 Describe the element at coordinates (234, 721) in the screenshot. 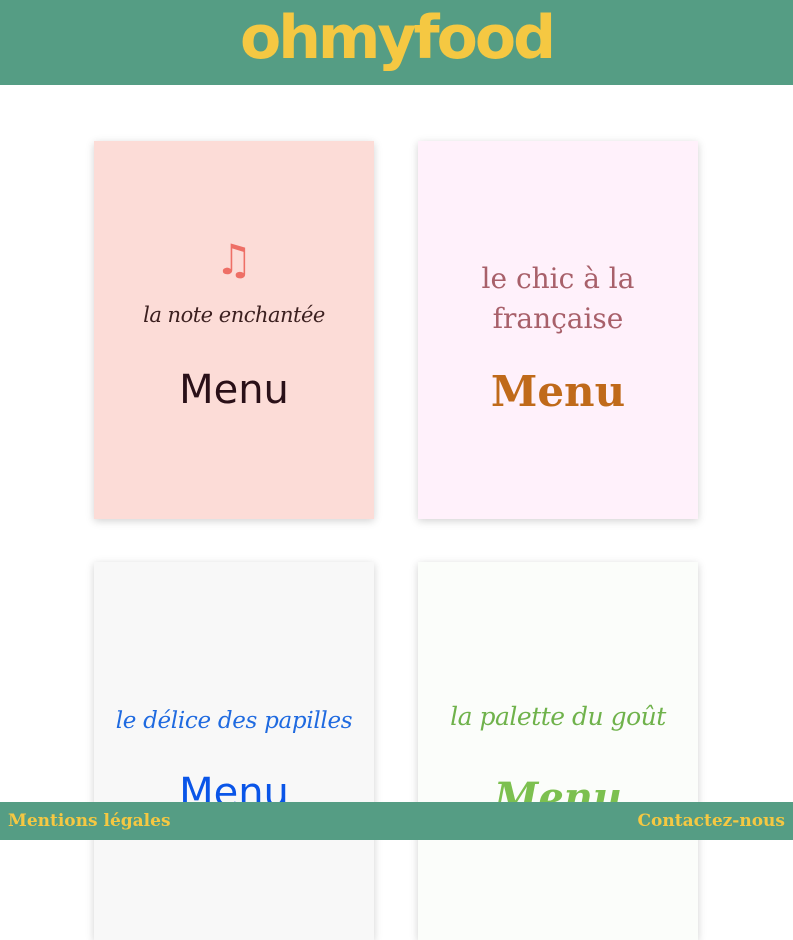

I see `restaurant-title: le délice des papilles` at that location.